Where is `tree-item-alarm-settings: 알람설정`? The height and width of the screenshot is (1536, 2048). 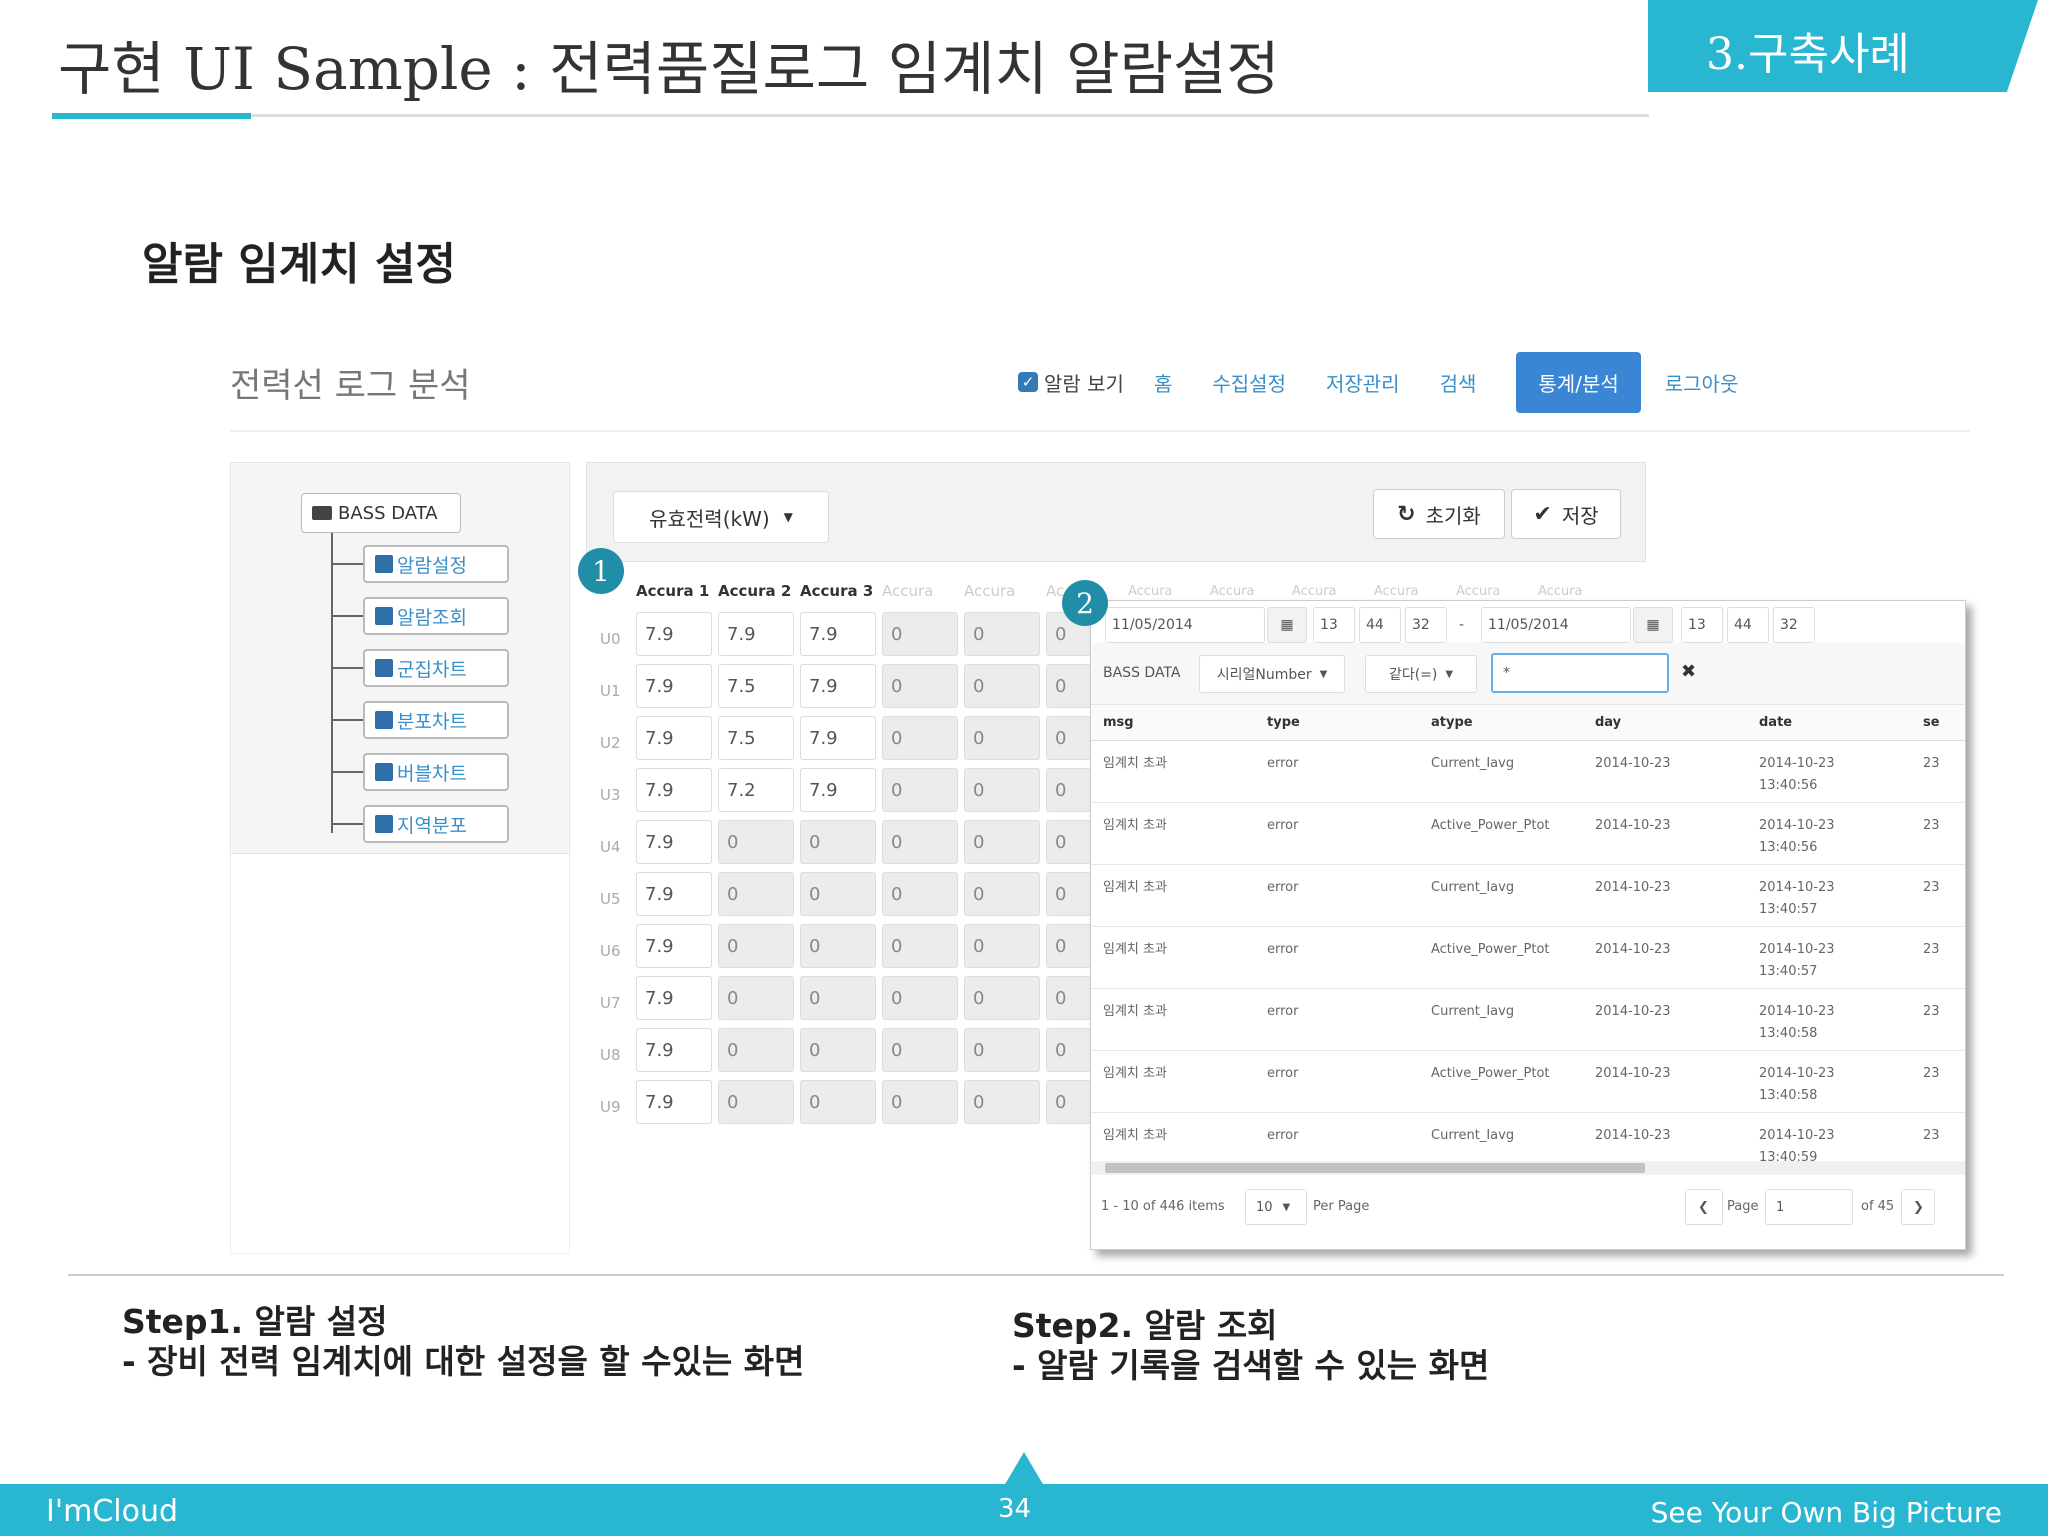
tree-item-alarm-settings: 알람설정 is located at coordinates (436, 564).